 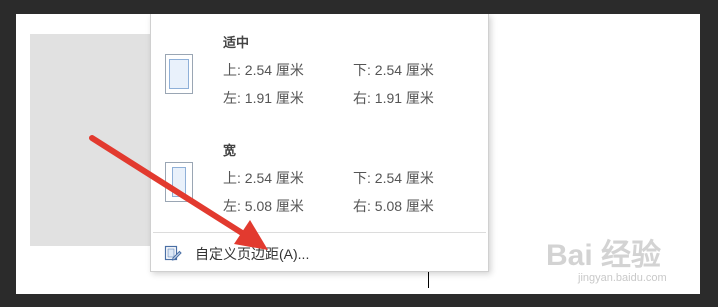 What do you see at coordinates (178, 192) in the screenshot?
I see `red-arrow` at bounding box center [178, 192].